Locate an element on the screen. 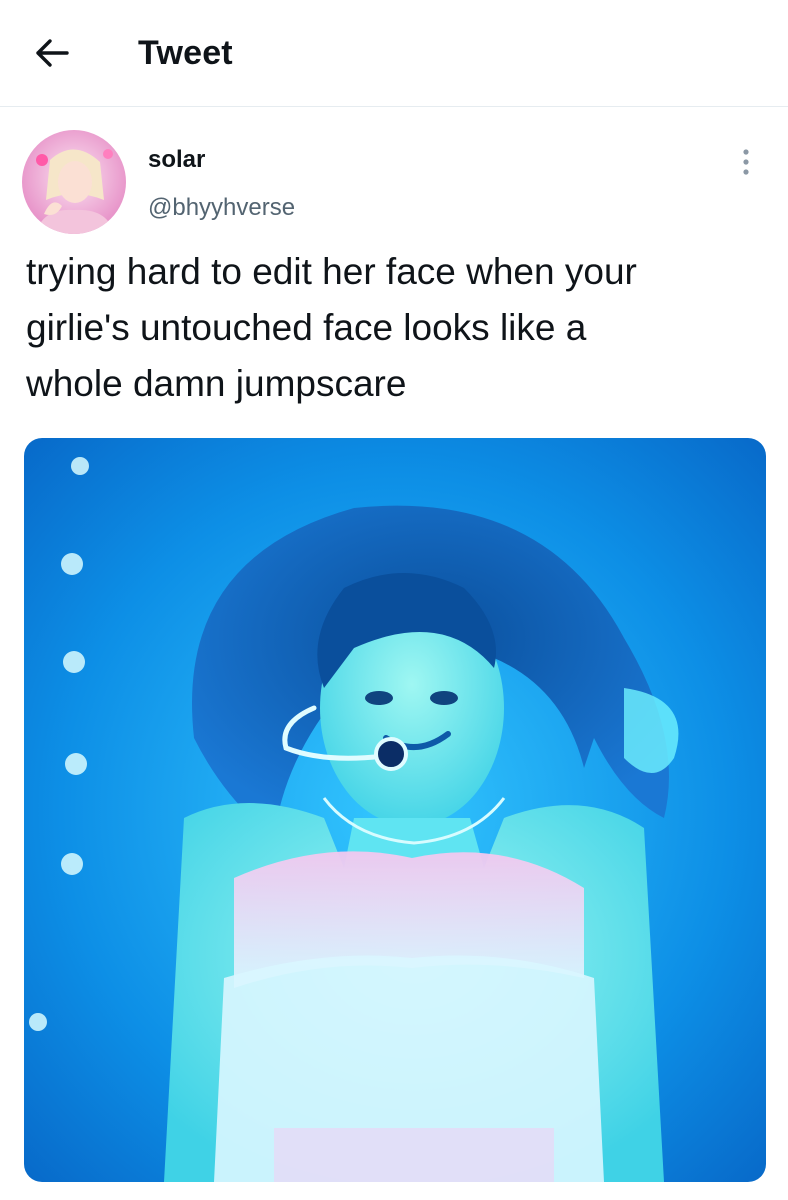 The image size is (788, 1200). more-vertical-icon is located at coordinates (746, 164).